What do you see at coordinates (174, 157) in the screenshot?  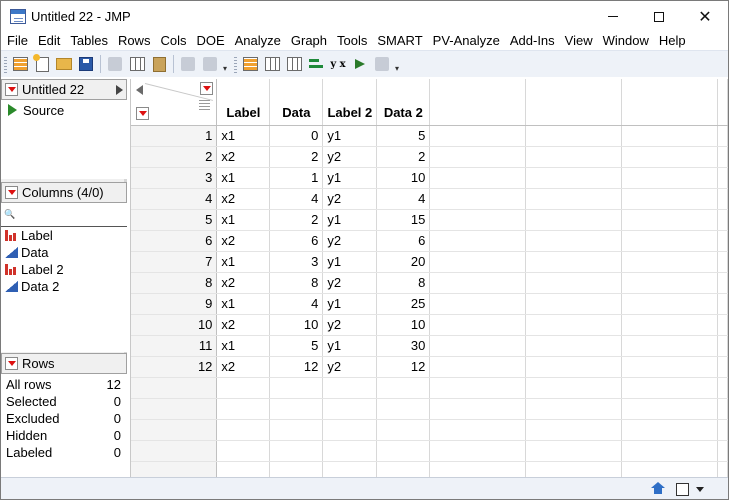 I see `row-number: 2` at bounding box center [174, 157].